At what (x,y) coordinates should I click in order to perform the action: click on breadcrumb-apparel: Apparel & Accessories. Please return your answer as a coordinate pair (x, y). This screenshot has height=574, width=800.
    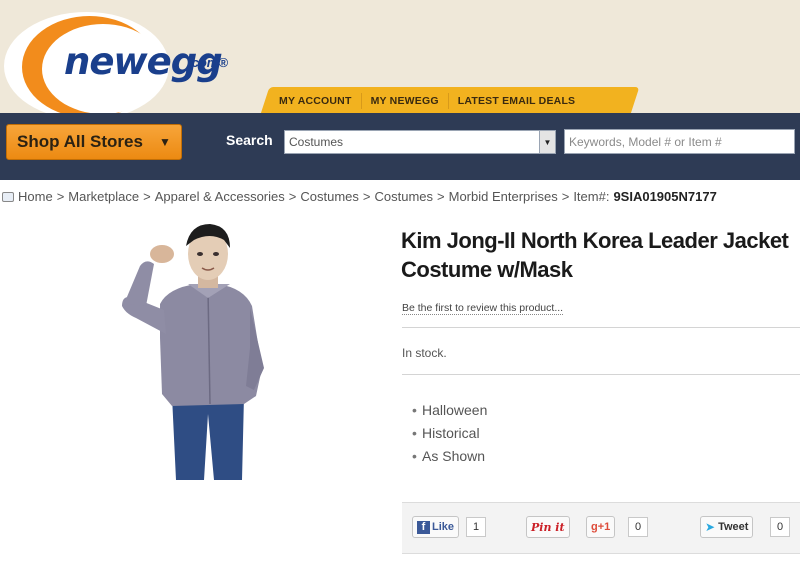
    Looking at the image, I should click on (220, 196).